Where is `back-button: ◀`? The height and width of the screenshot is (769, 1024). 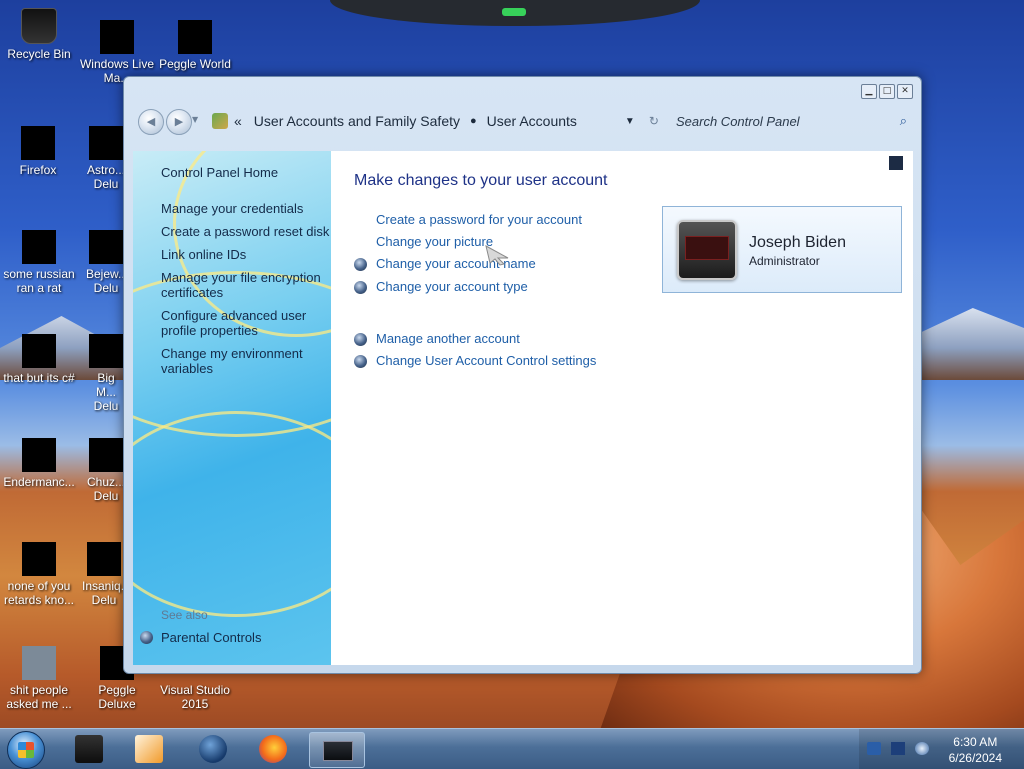 back-button: ◀ is located at coordinates (151, 122).